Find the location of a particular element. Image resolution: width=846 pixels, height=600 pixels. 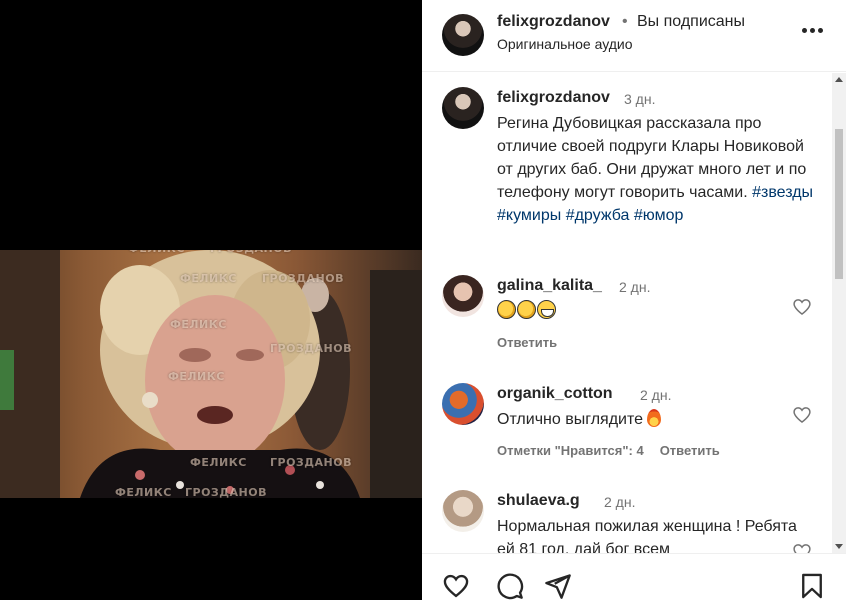

hashtag-link: #кумиры is located at coordinates (529, 215).